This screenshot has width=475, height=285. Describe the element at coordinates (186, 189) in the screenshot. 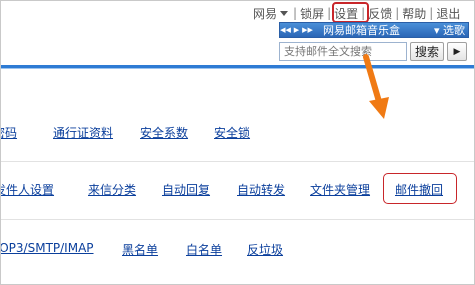

I see `link-auto-reply: 自动回复` at that location.